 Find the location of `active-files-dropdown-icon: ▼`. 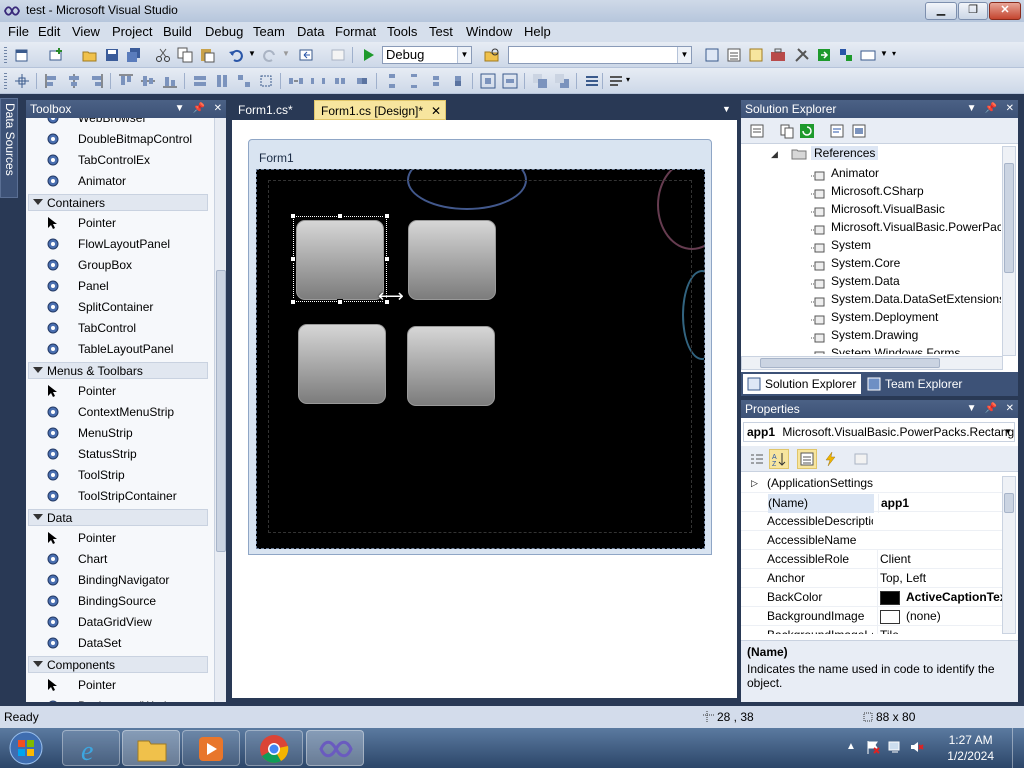

active-files-dropdown-icon: ▼ is located at coordinates (726, 109).